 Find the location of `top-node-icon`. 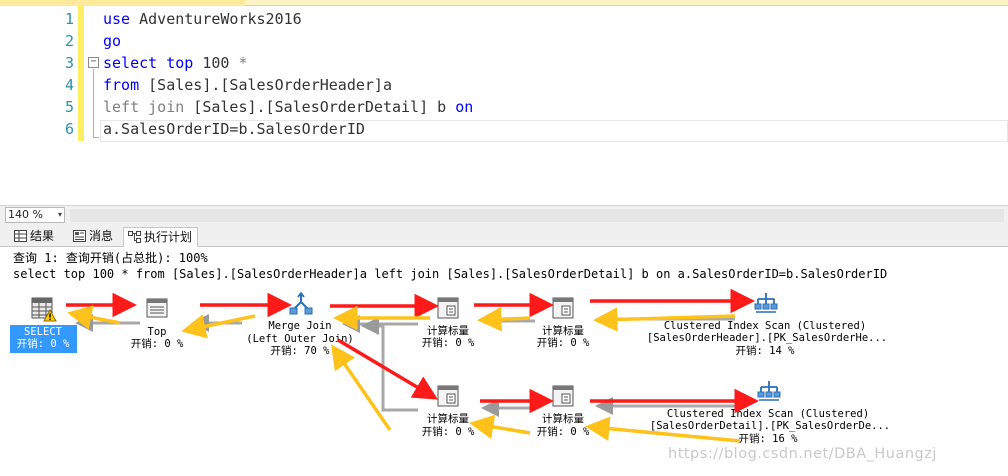

top-node-icon is located at coordinates (157, 308).